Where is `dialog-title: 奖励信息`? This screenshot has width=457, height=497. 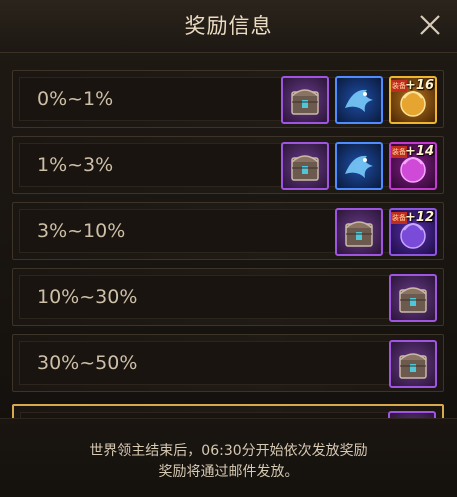
dialog-title: 奖励信息 is located at coordinates (228, 26).